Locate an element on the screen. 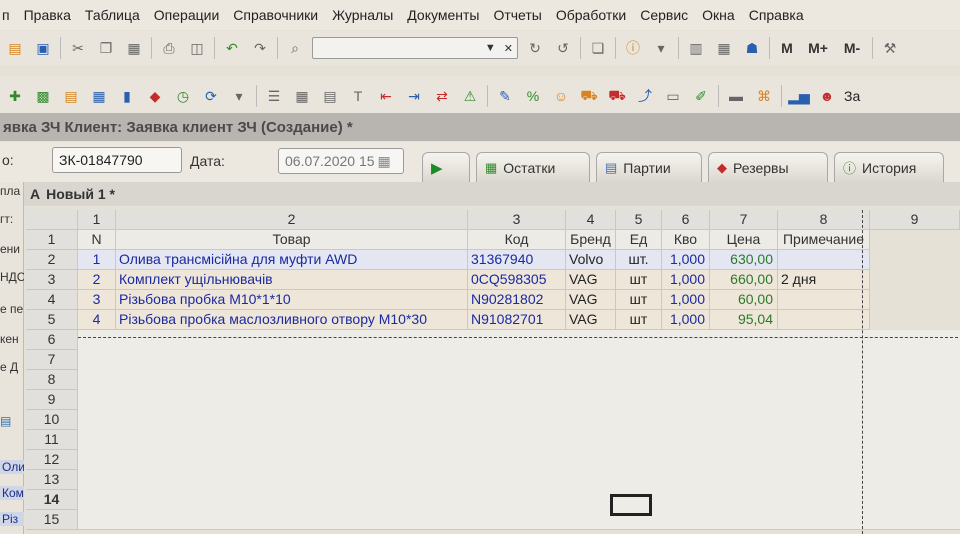 This screenshot has height=534, width=960. row-header: 11 is located at coordinates (52, 440).